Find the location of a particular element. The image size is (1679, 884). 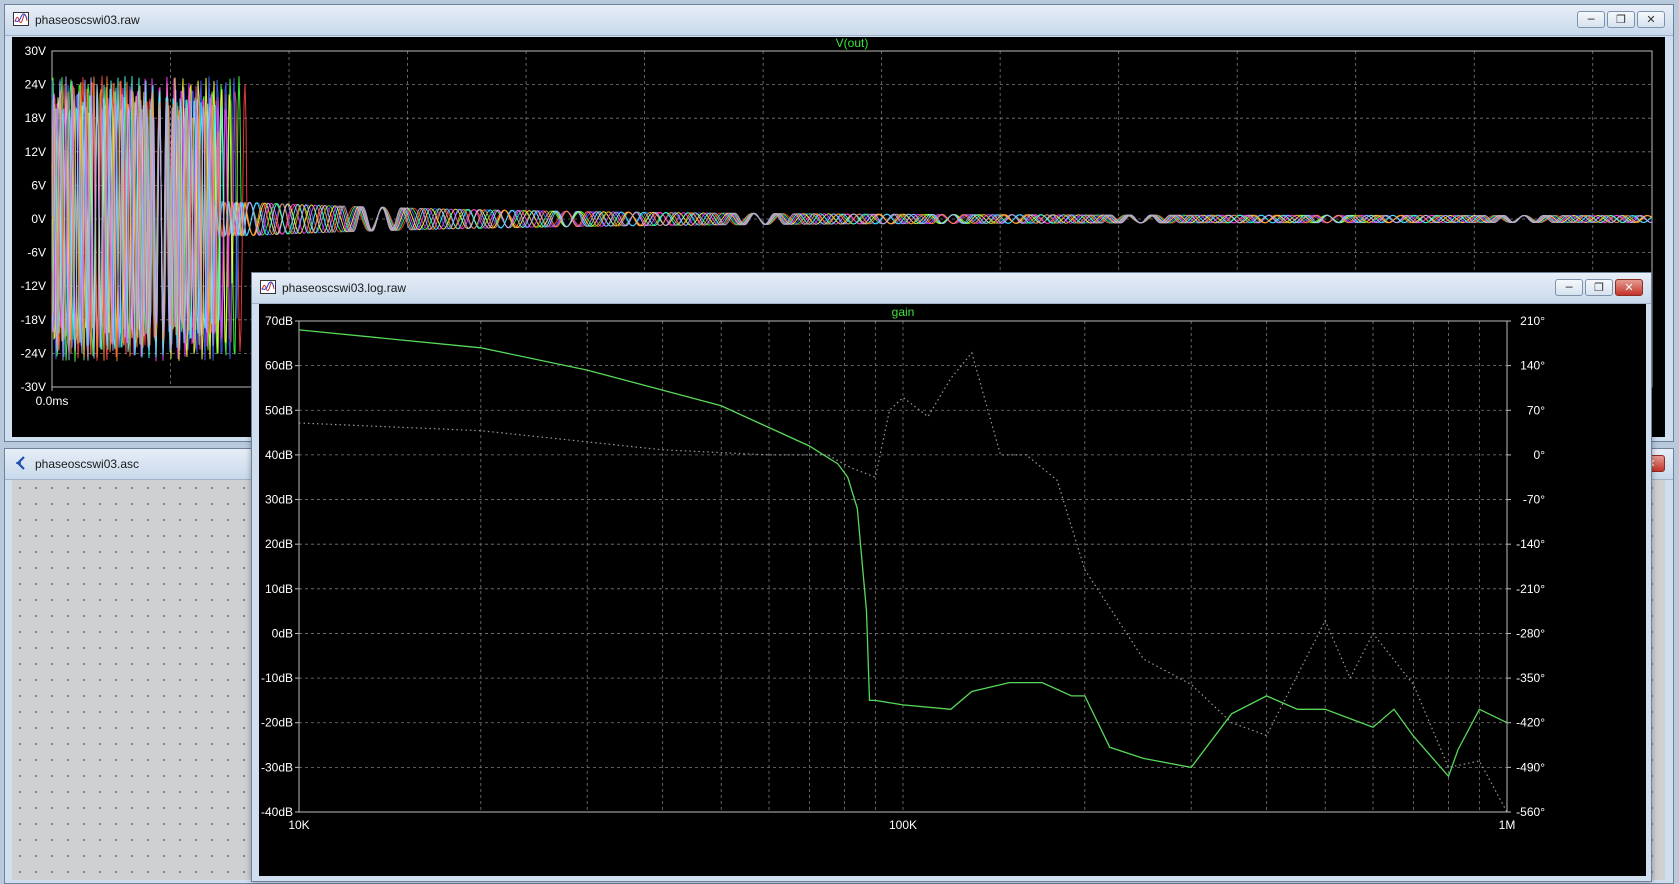

ac-close-button: ✕ is located at coordinates (1629, 287).